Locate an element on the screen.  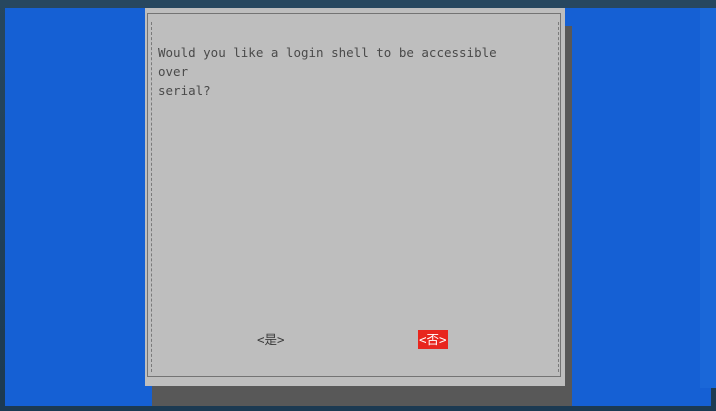
yes-button: <是> is located at coordinates (271, 339).